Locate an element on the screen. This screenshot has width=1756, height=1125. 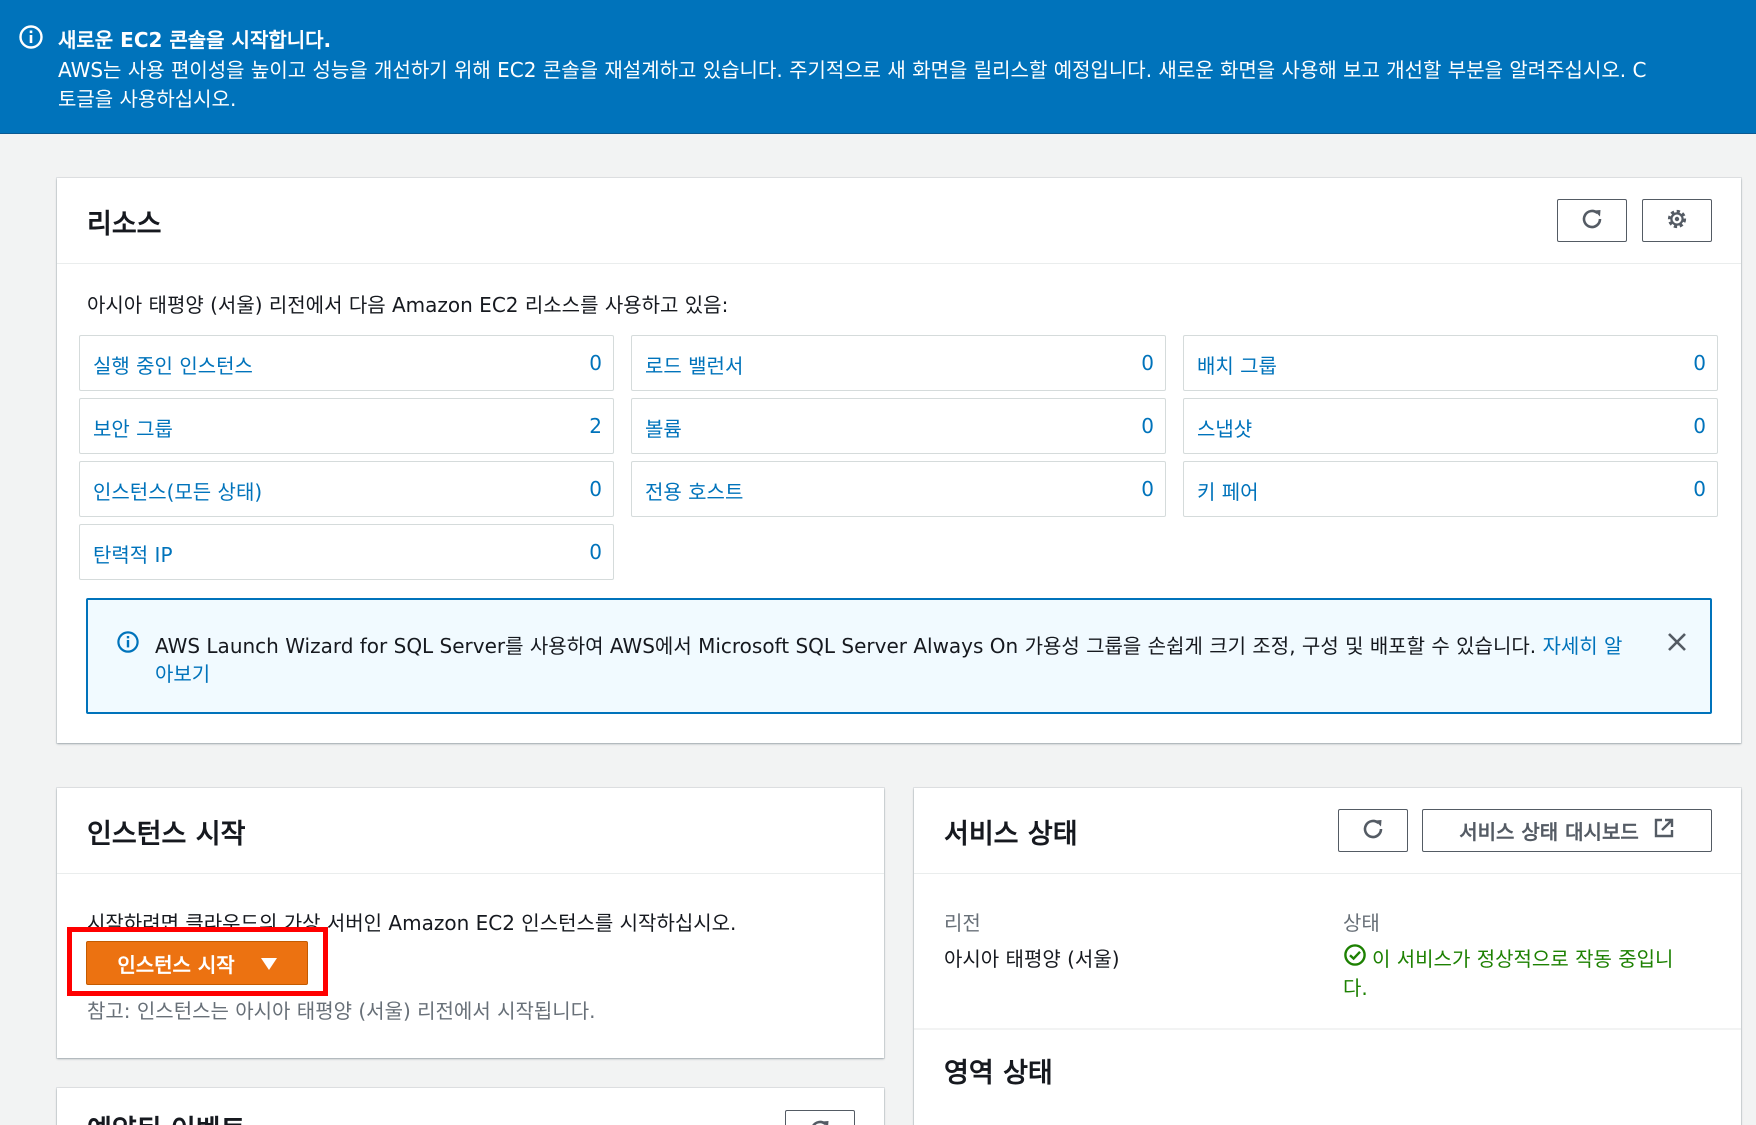
dashboard-button-label: 서비스 상태 대시보드 is located at coordinates (1549, 832).